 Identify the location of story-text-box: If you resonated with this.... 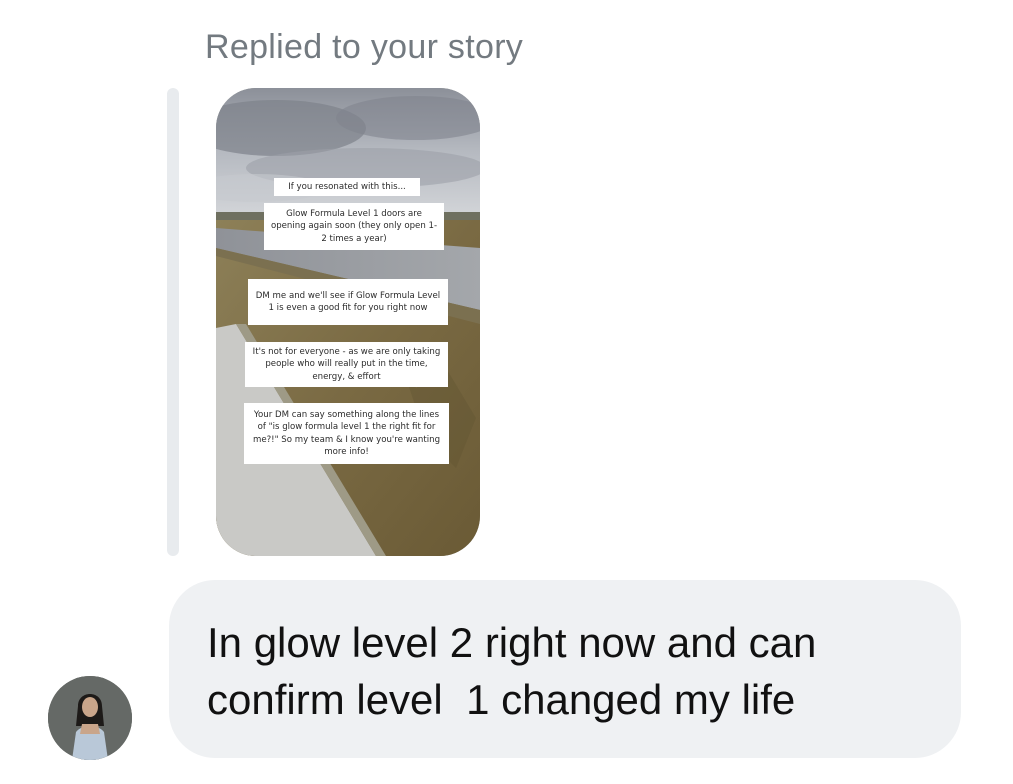
(347, 187).